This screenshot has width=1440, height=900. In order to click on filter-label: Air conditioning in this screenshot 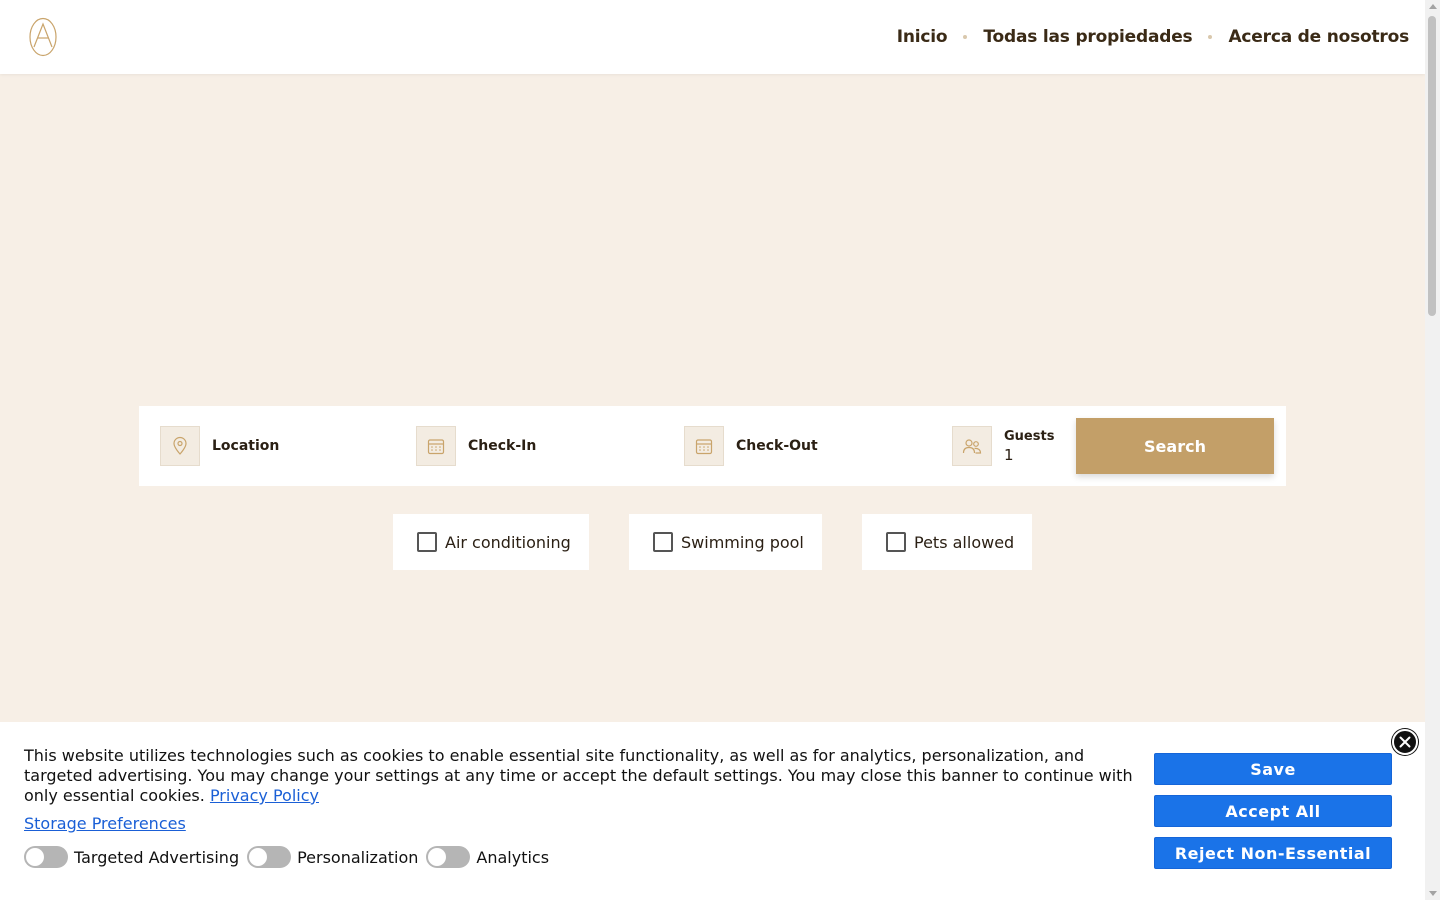, I will do `click(508, 542)`.